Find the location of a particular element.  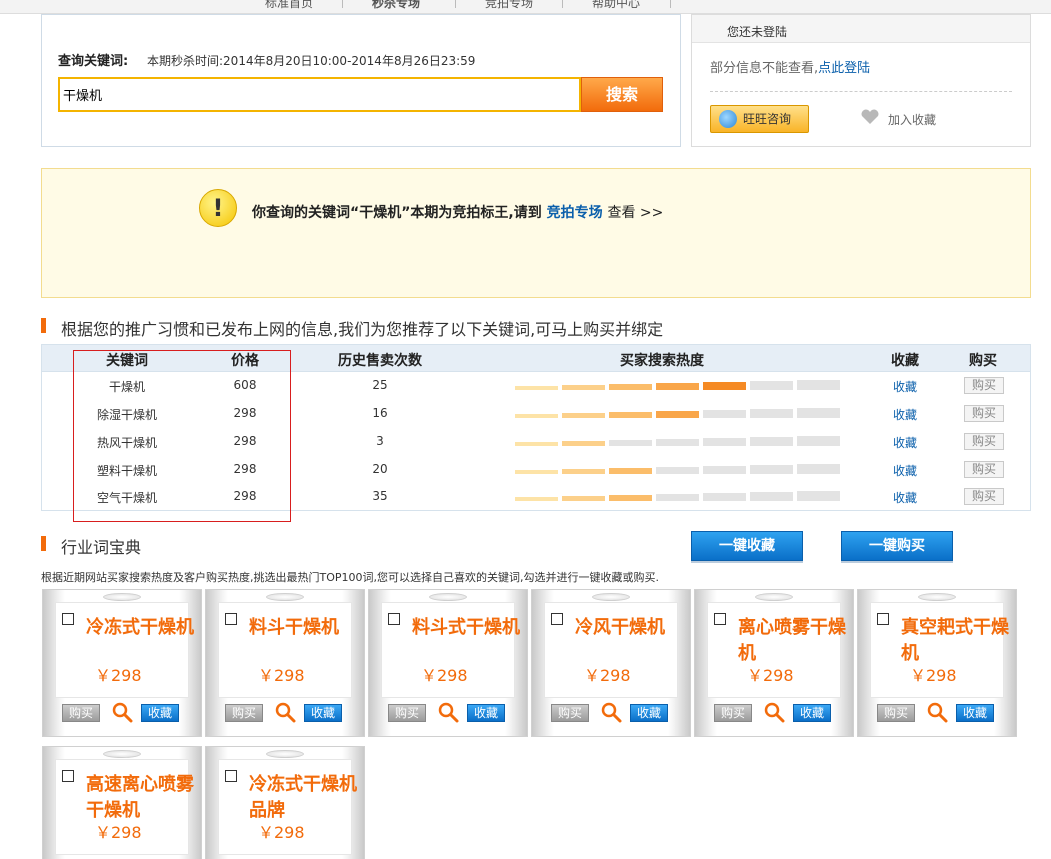

keyword-card: 料斗干燥机 ￥298 购买 收藏 is located at coordinates (285, 663).